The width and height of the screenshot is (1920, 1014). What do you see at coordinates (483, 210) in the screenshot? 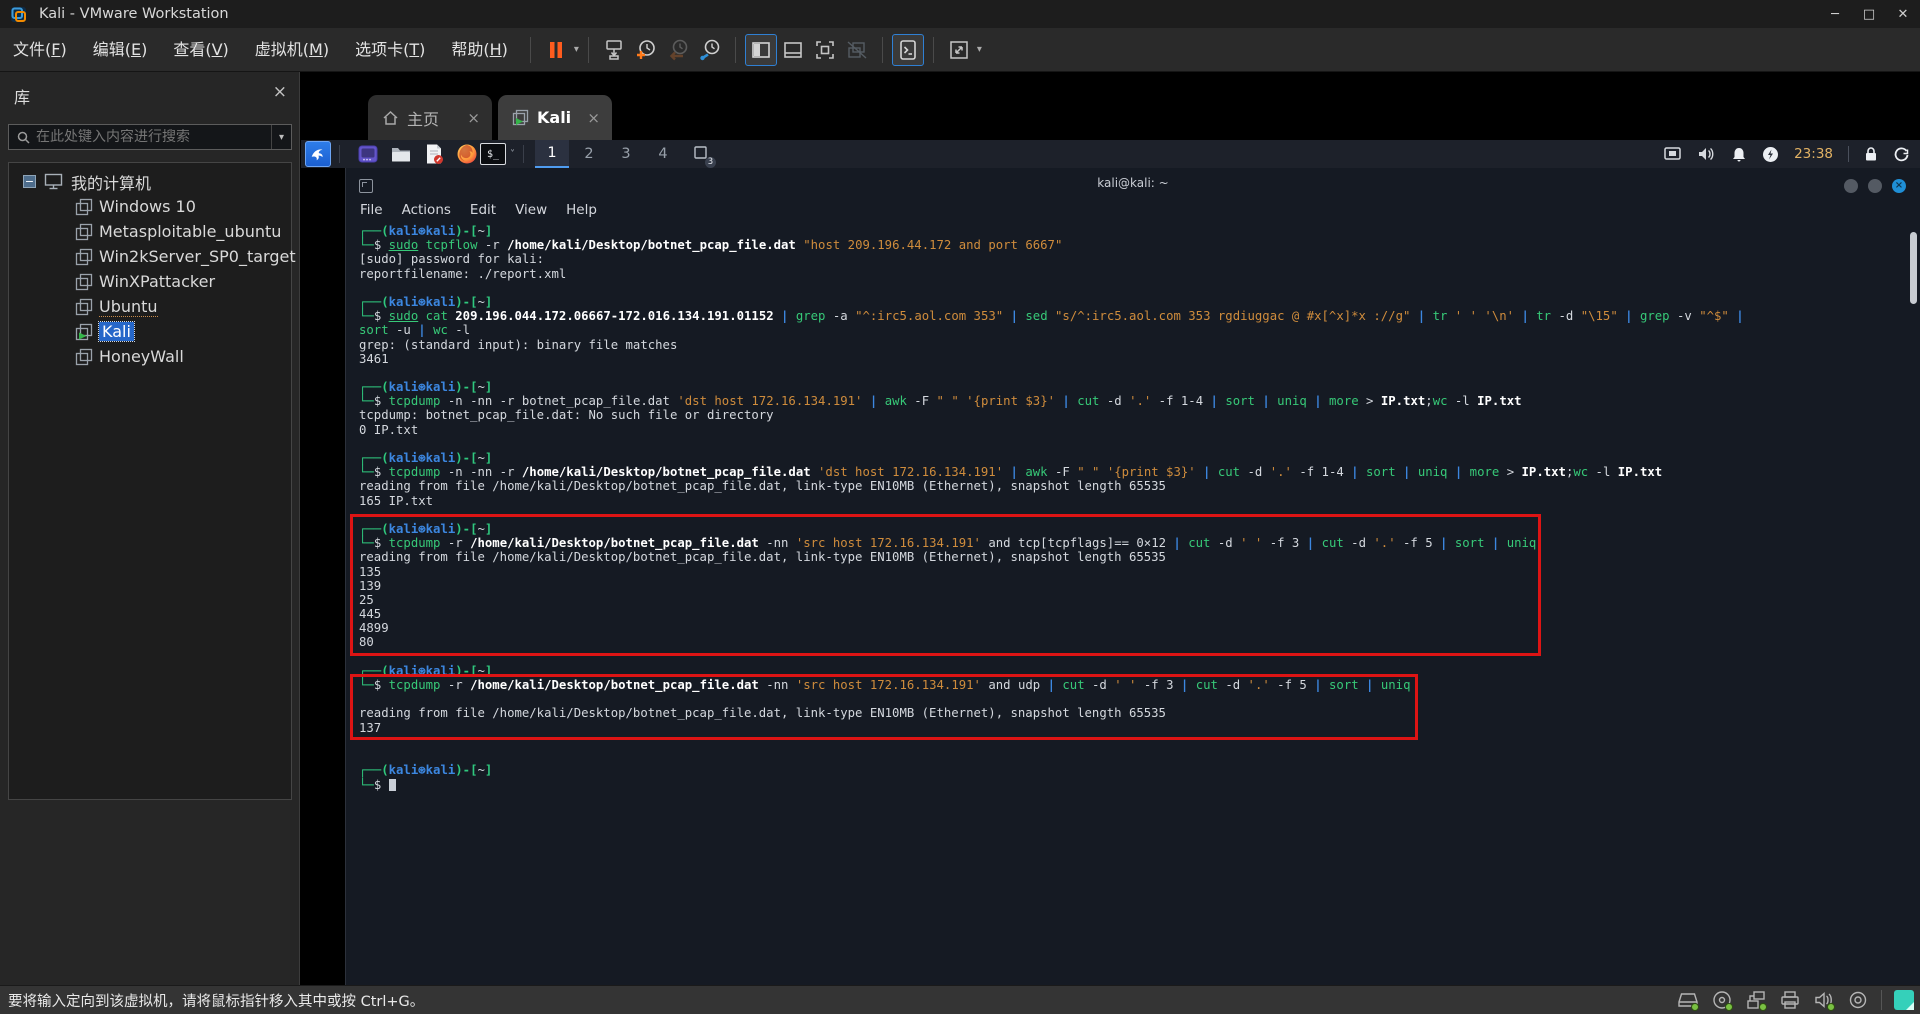
I see `terminal-menu-edit: Edit` at bounding box center [483, 210].